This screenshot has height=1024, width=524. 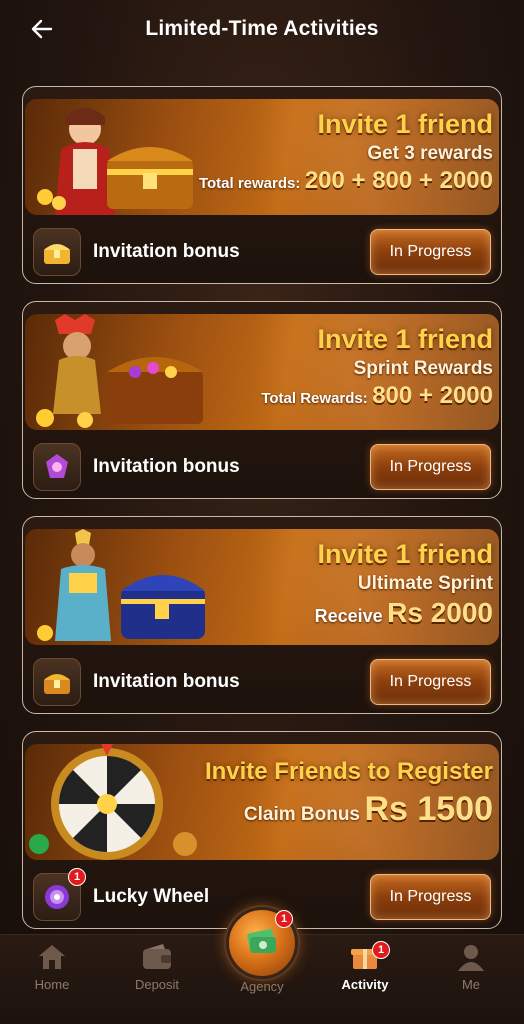 I want to click on page-title: Limited-Time Activities, so click(x=262, y=28).